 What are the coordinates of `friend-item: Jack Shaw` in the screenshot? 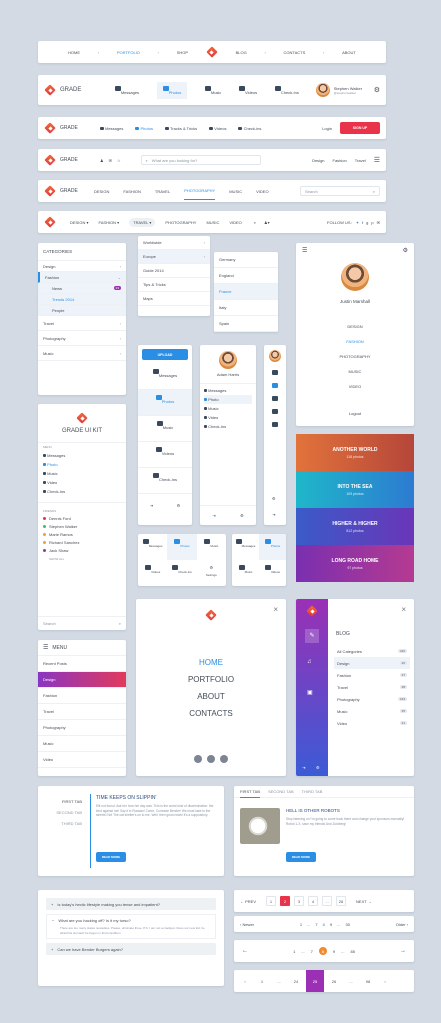 It's located at (82, 551).